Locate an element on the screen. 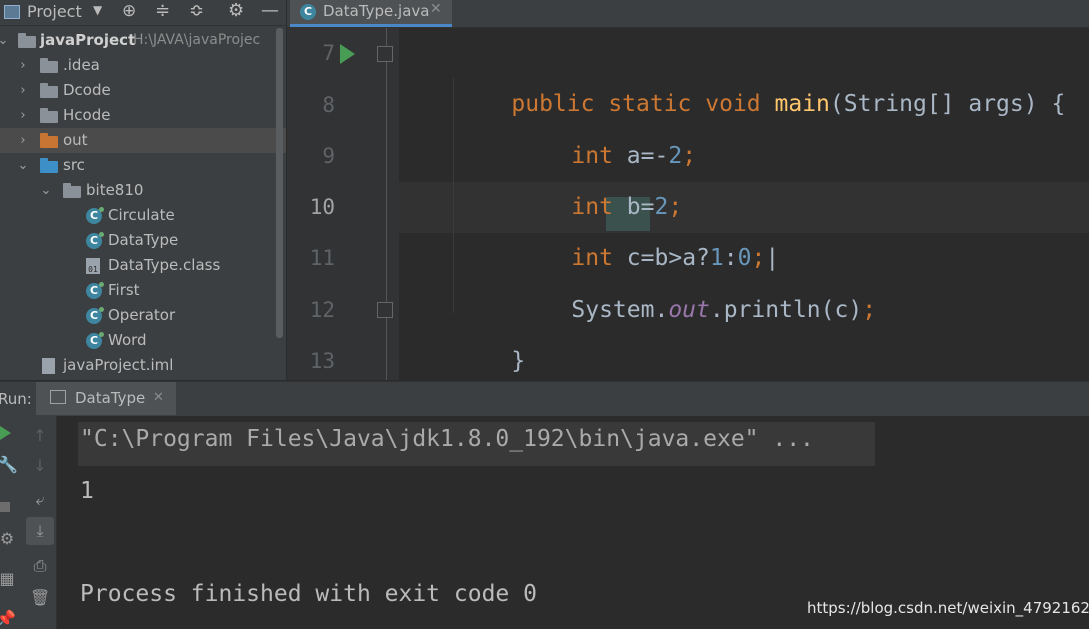 This screenshot has width=1089, height=629. tree-item-operator: C Operator is located at coordinates (143, 315).